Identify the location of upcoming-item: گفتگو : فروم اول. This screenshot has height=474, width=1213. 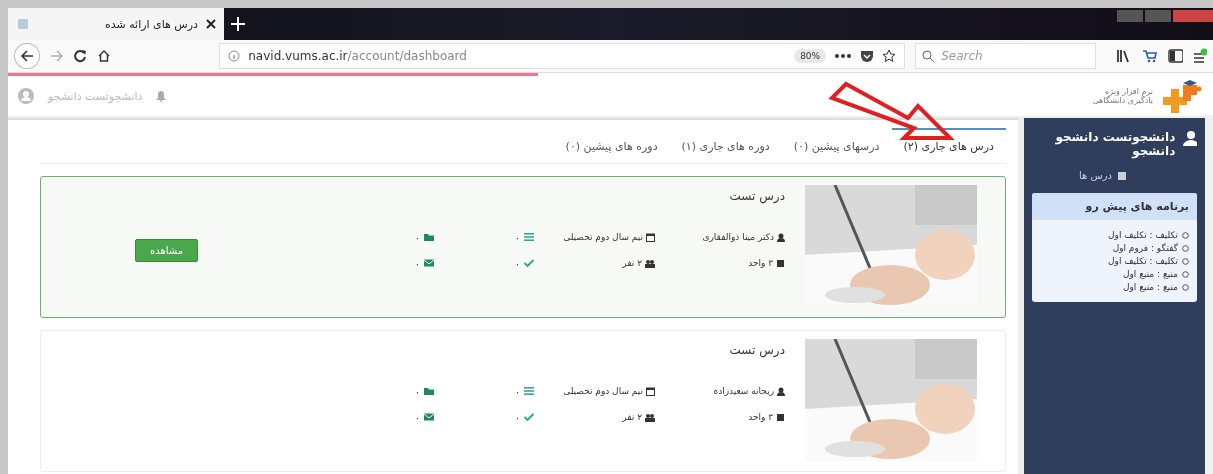
(1145, 248).